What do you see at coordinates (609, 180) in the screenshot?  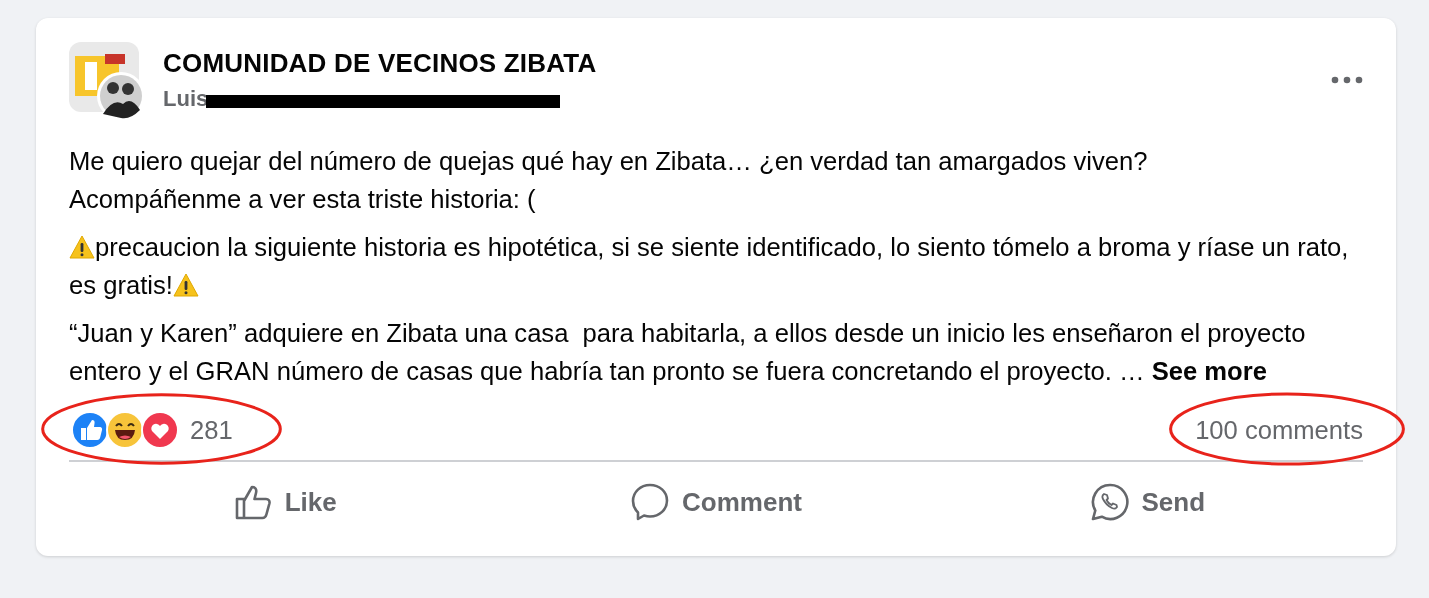 I see `post-text: Me quiero quejar del número de quejas qué hay en Zibata… ¿en verdad tan amargados viven? Acompáñenme a ver esta triste historia: (` at bounding box center [609, 180].